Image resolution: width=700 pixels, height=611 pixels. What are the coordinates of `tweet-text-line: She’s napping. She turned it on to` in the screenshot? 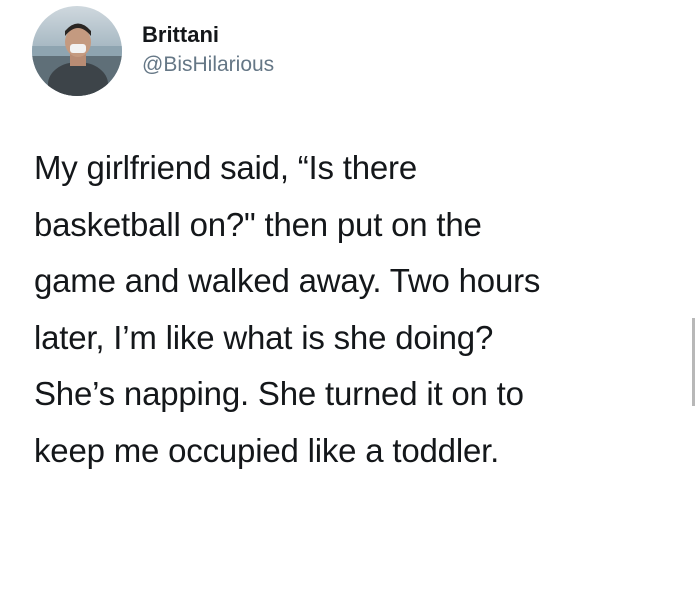 It's located at (279, 393).